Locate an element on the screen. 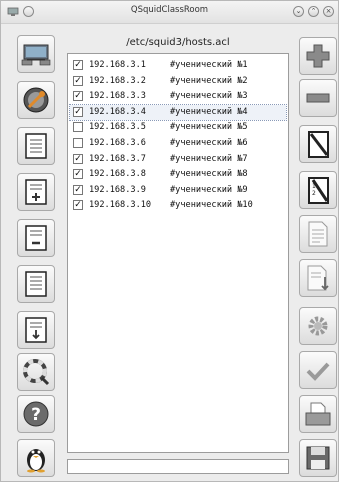 This screenshot has height=482, width=339. remove-host-button is located at coordinates (318, 98).